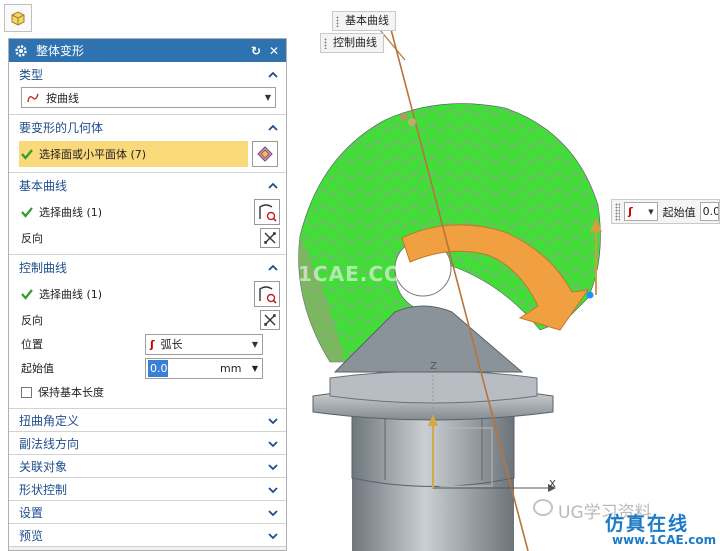  I want to click on control-reverse-row: 反向, so click(147, 320).